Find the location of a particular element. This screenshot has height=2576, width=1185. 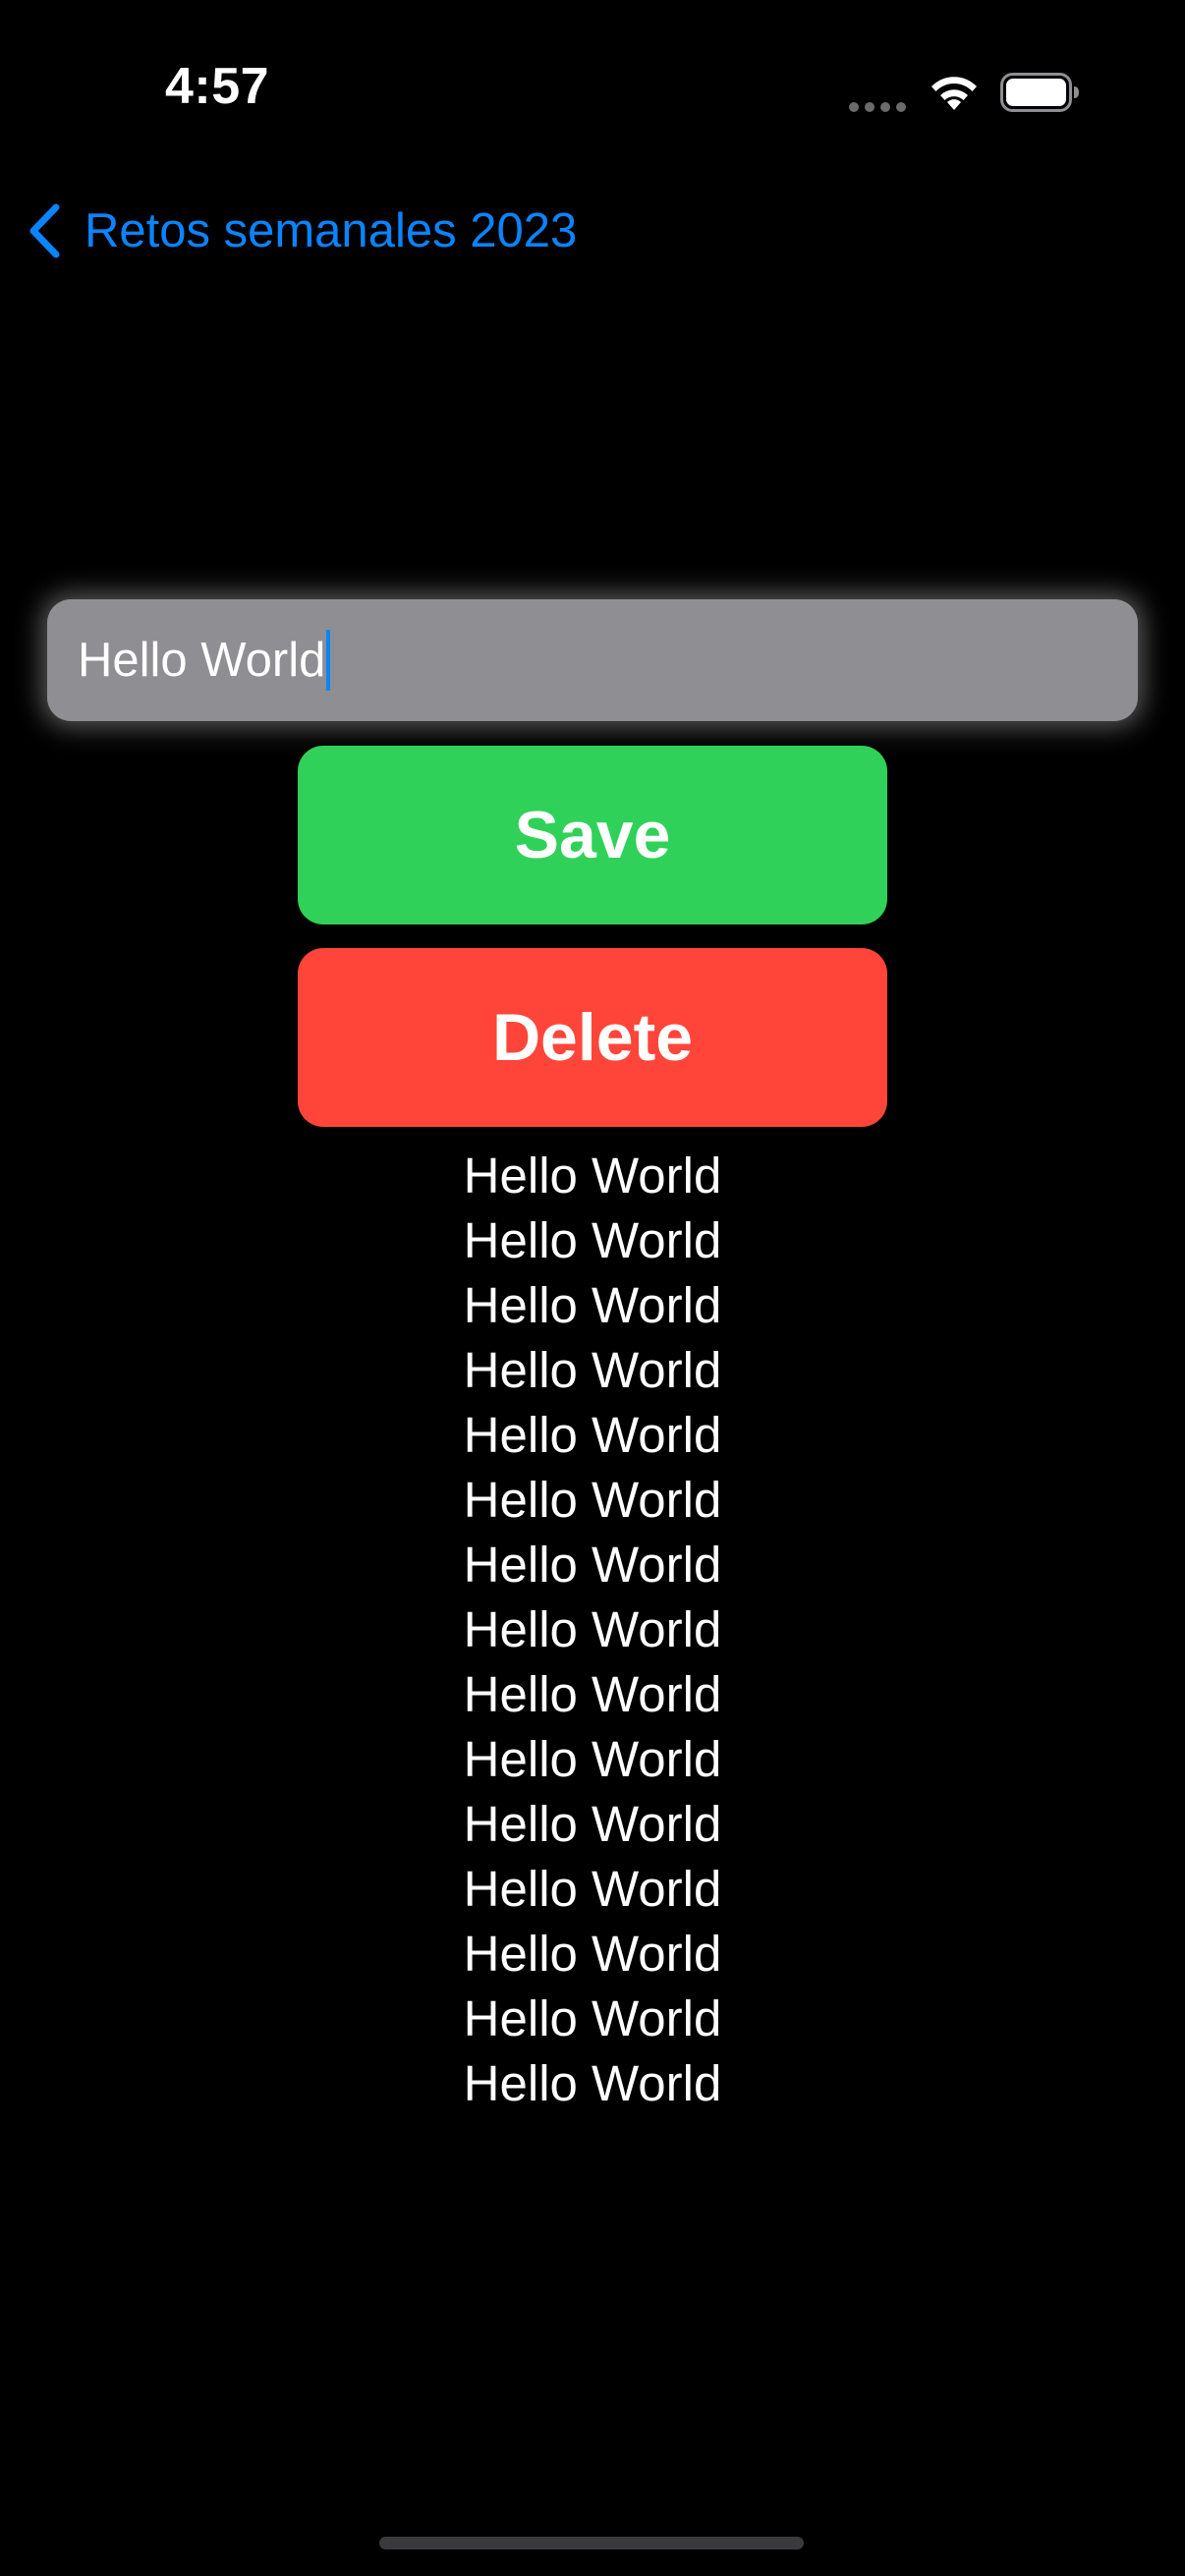

battery-icon is located at coordinates (1041, 92).